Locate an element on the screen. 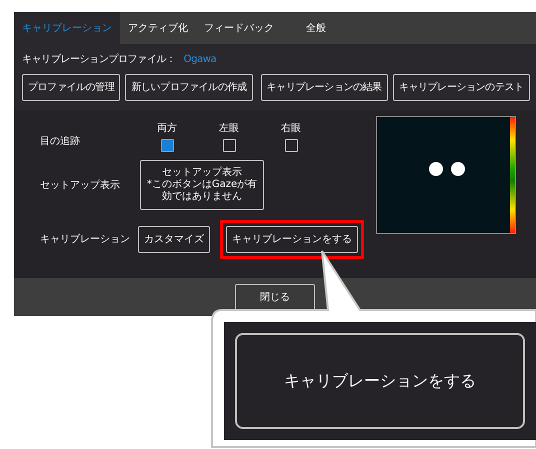 This screenshot has height=449, width=536. close-button: 閉じる is located at coordinates (275, 297).